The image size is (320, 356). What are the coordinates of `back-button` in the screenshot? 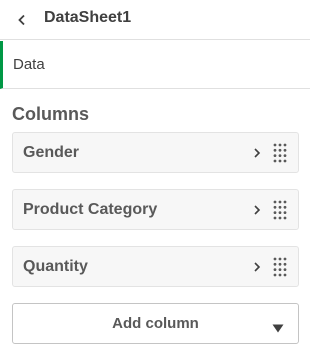 It's located at (22, 20).